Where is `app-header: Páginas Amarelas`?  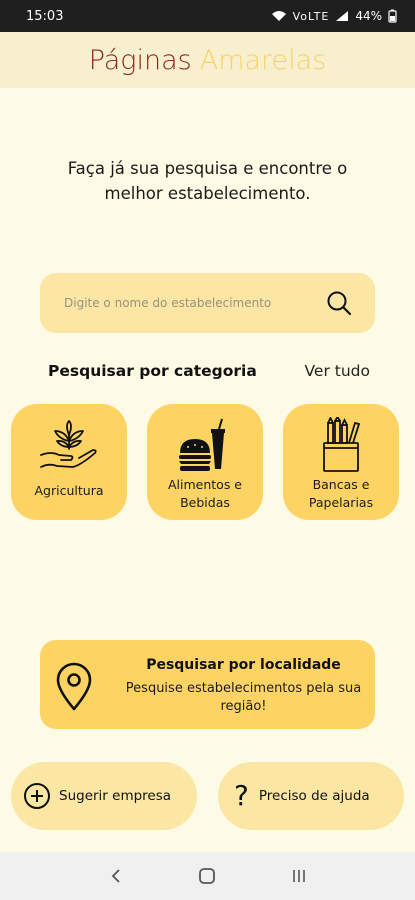
app-header: Páginas Amarelas is located at coordinates (207, 60).